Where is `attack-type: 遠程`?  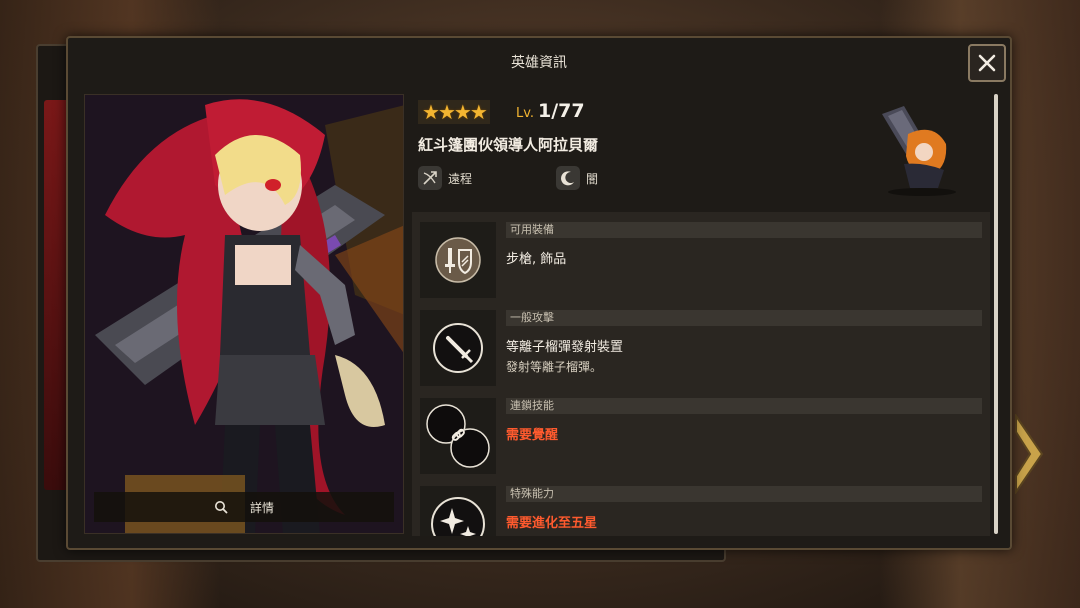
attack-type: 遠程 is located at coordinates (445, 178).